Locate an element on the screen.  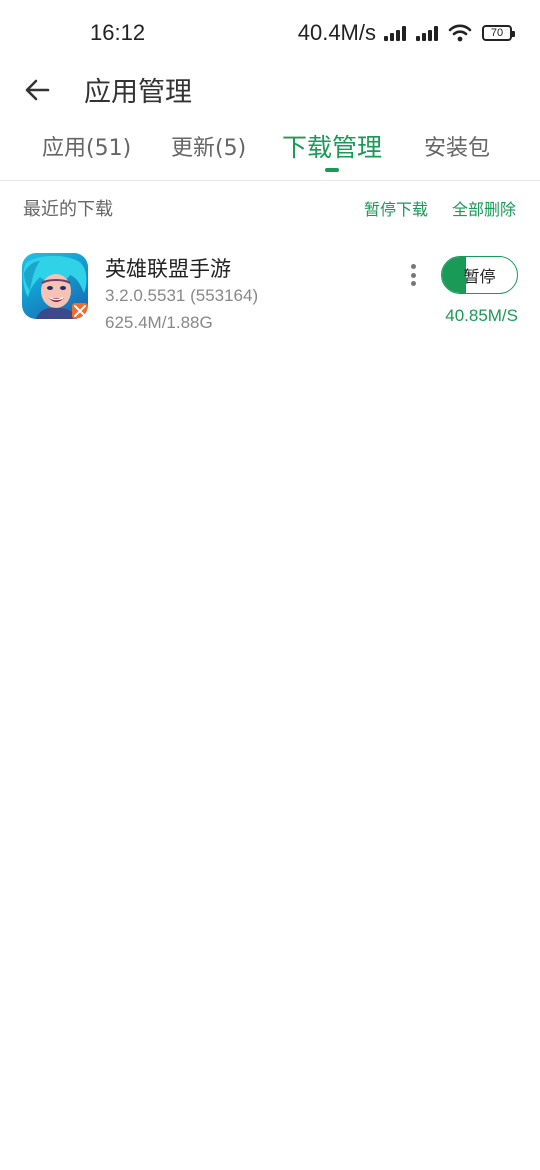
tab-bar: 应用(51) 更新(5) 下载管理 安装包 is located at coordinates (270, 152).